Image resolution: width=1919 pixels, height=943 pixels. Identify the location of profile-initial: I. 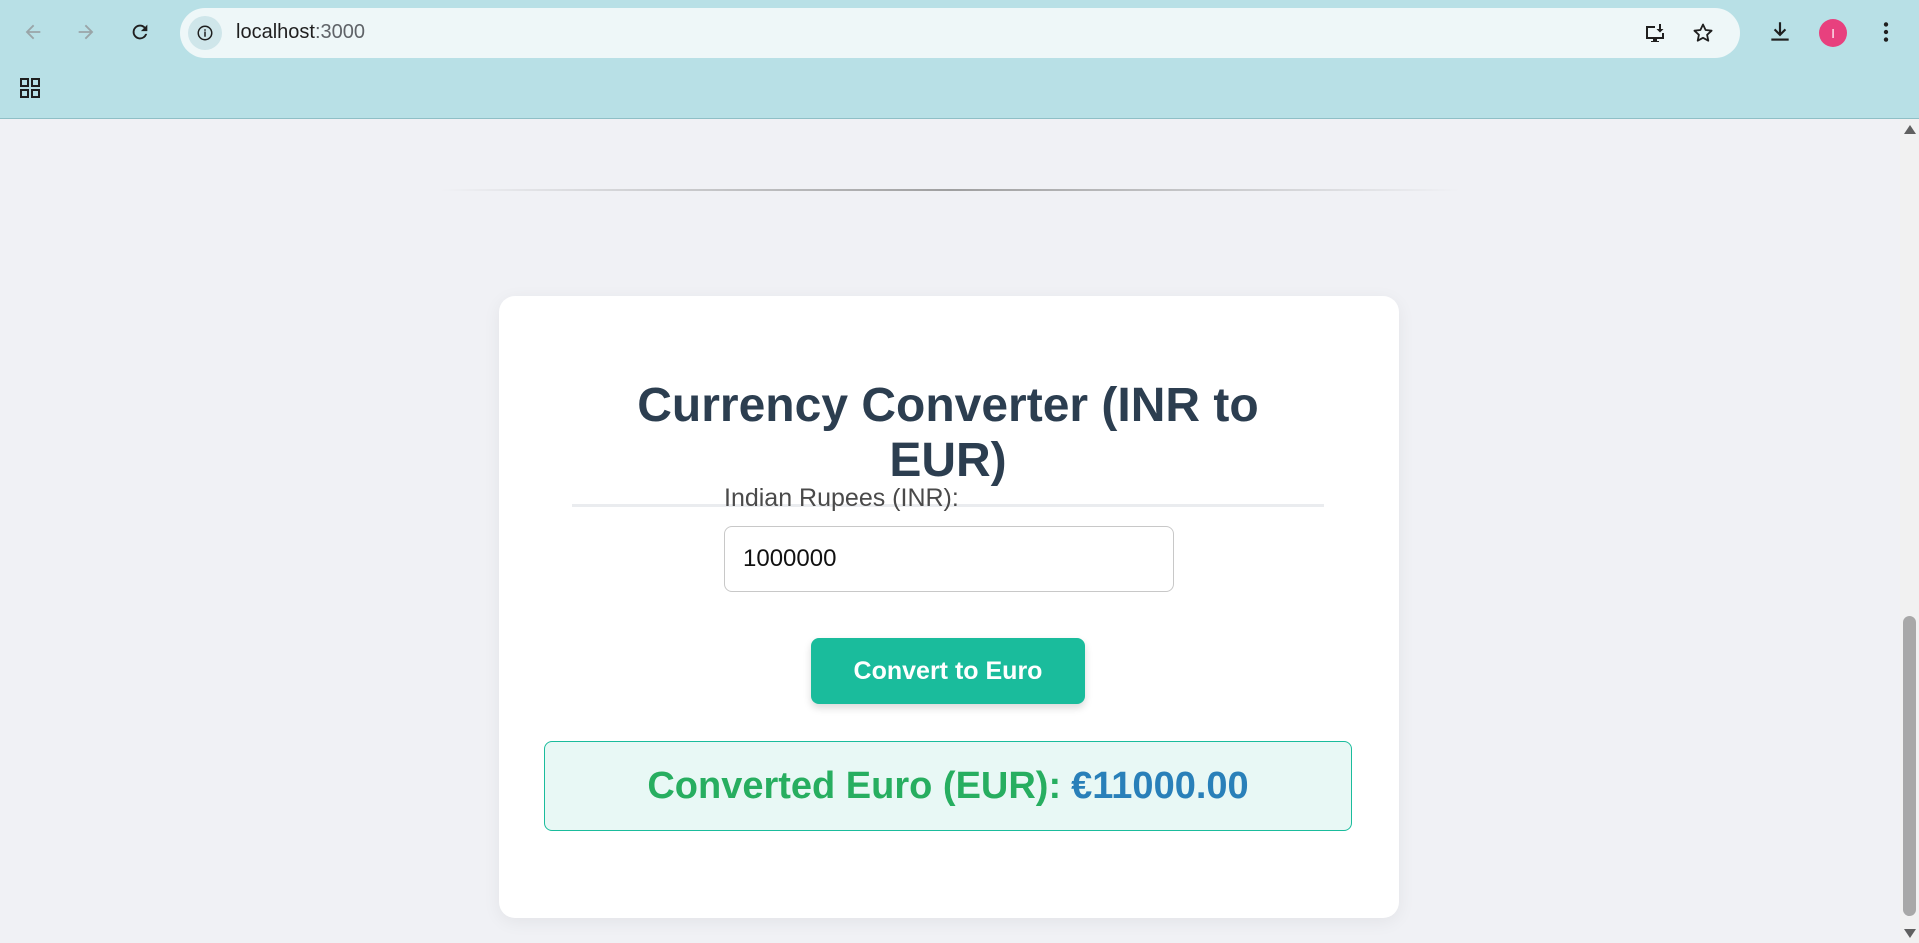
(1833, 33).